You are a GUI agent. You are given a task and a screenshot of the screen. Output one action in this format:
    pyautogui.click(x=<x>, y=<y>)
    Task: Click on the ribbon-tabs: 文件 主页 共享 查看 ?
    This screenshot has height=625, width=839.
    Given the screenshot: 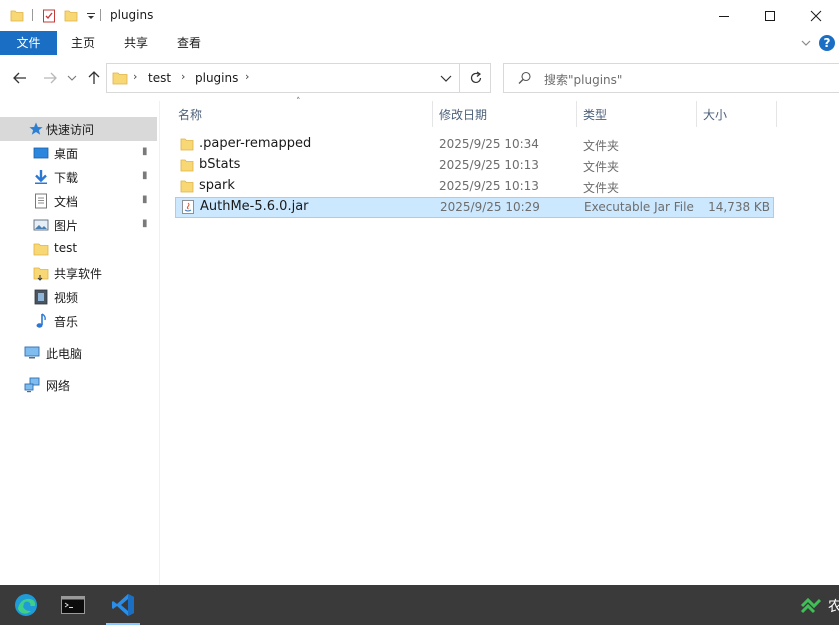 What is the action you would take?
    pyautogui.click(x=419, y=43)
    